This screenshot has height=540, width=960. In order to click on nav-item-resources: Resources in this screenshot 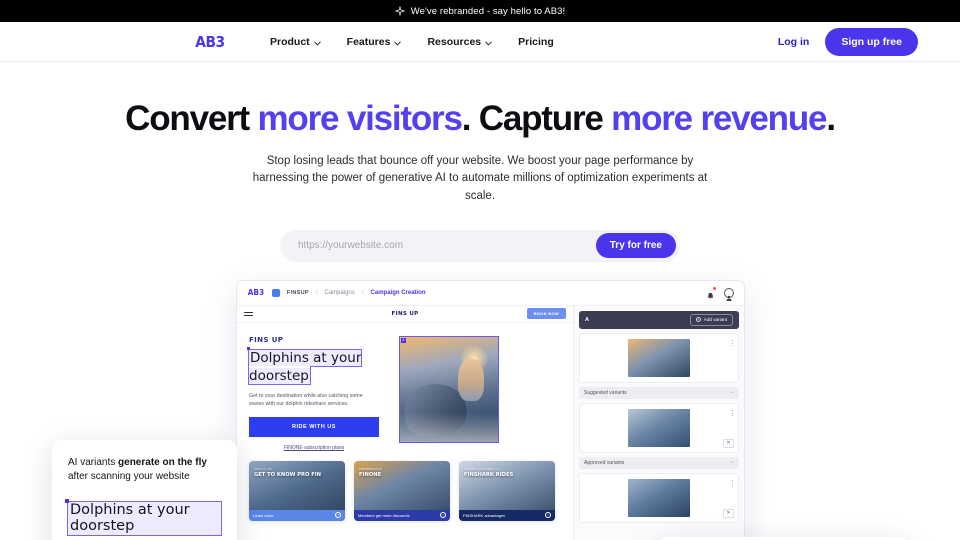, I will do `click(459, 42)`.